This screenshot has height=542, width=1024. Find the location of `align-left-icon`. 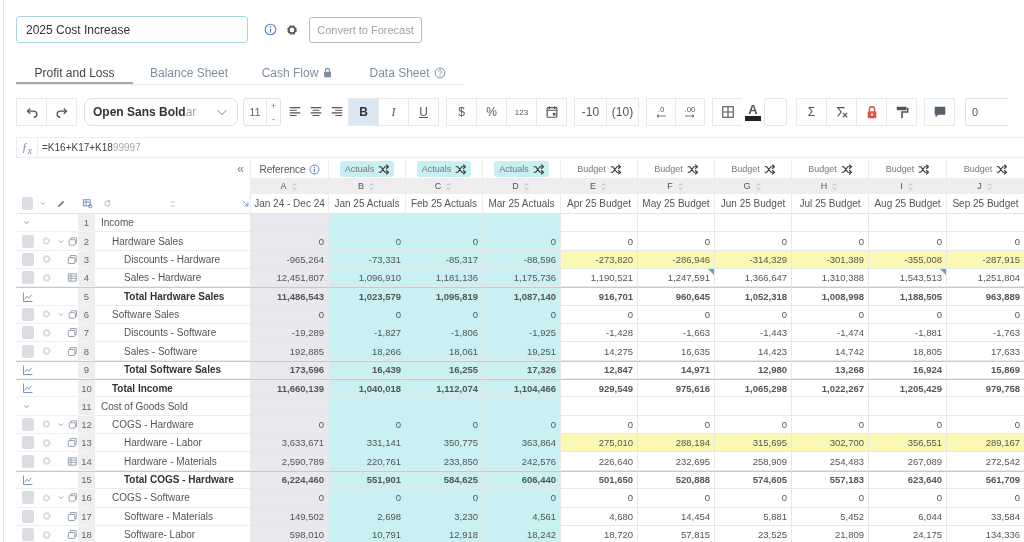

align-left-icon is located at coordinates (295, 112).